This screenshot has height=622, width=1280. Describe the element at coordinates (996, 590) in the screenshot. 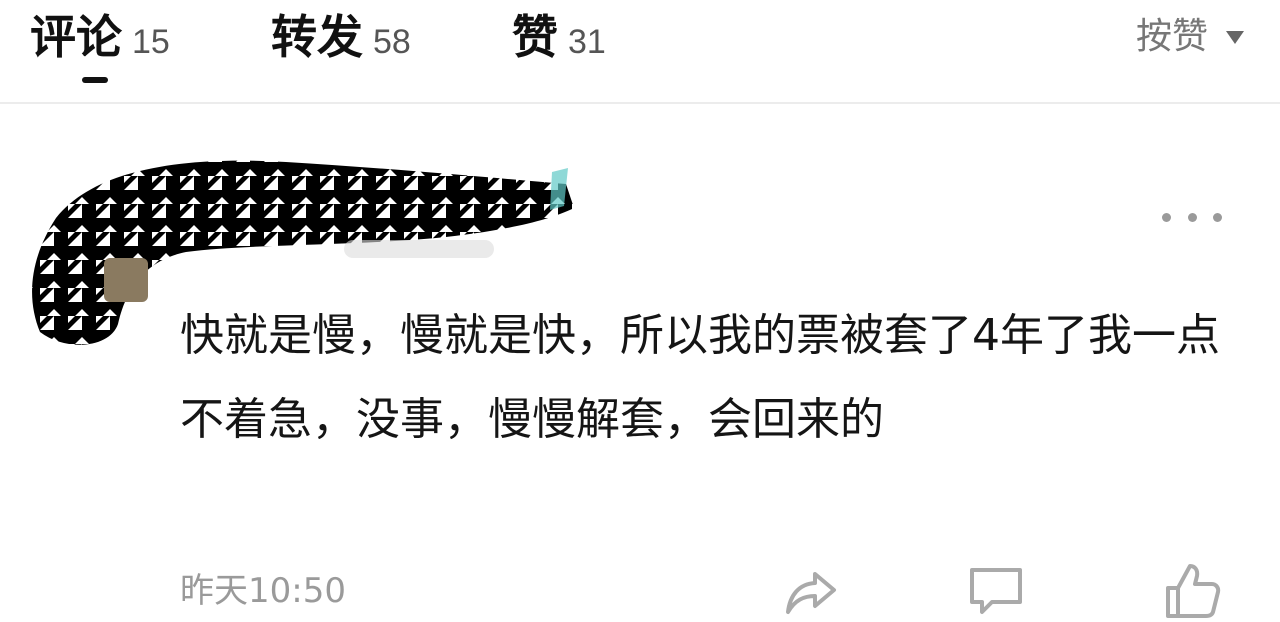

I see `comment-icon` at that location.